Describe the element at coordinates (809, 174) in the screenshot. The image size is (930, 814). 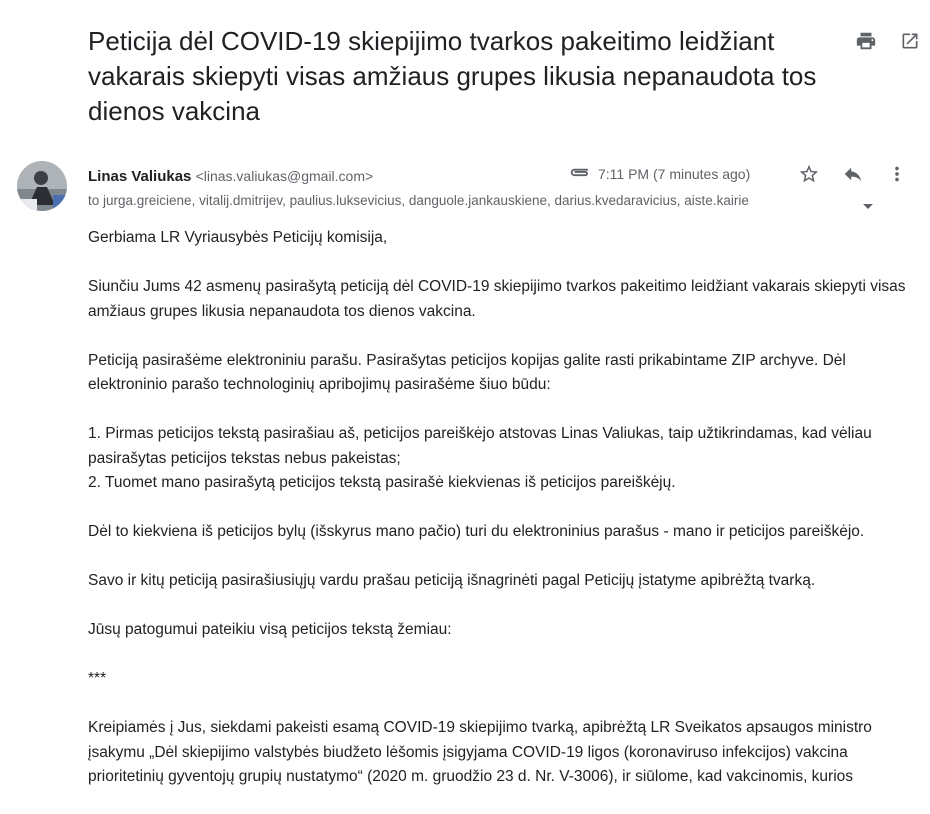
I see `star-icon` at that location.